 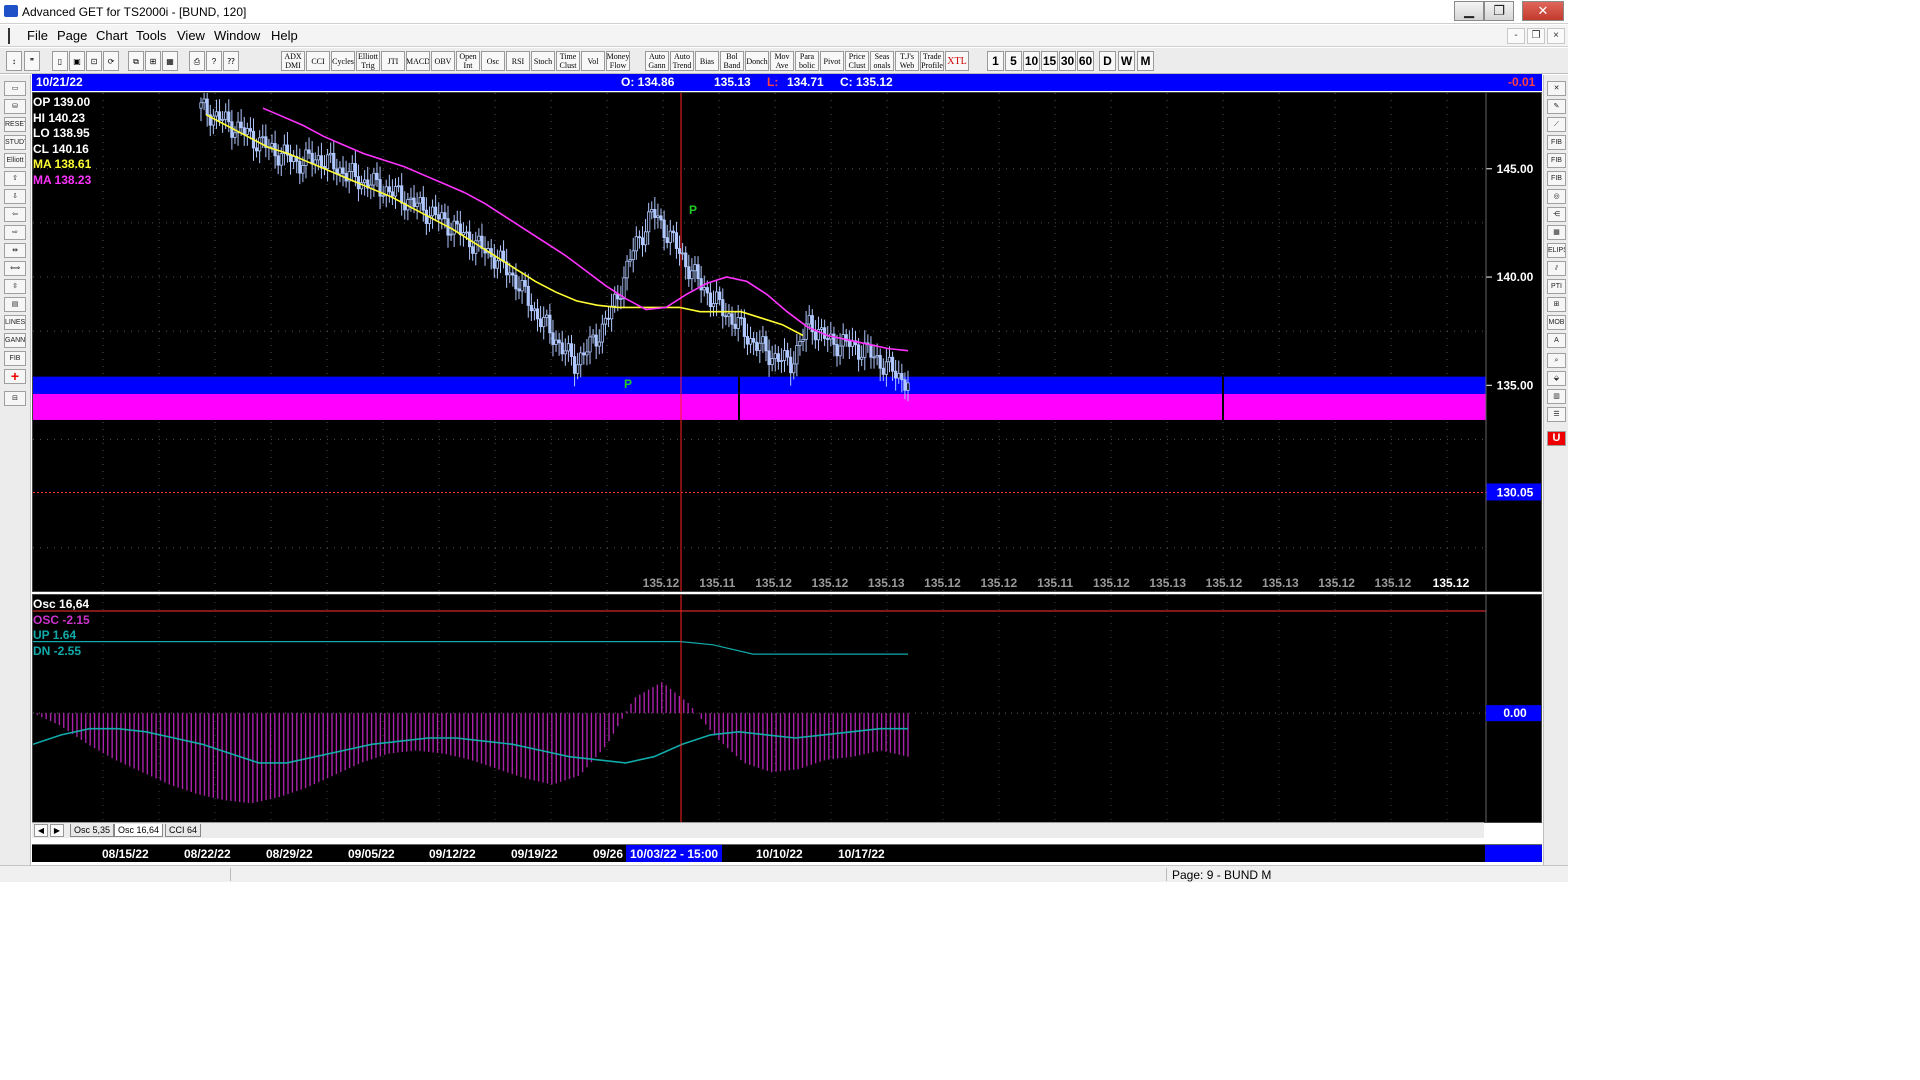 I want to click on obv-button: OBV, so click(x=443, y=61).